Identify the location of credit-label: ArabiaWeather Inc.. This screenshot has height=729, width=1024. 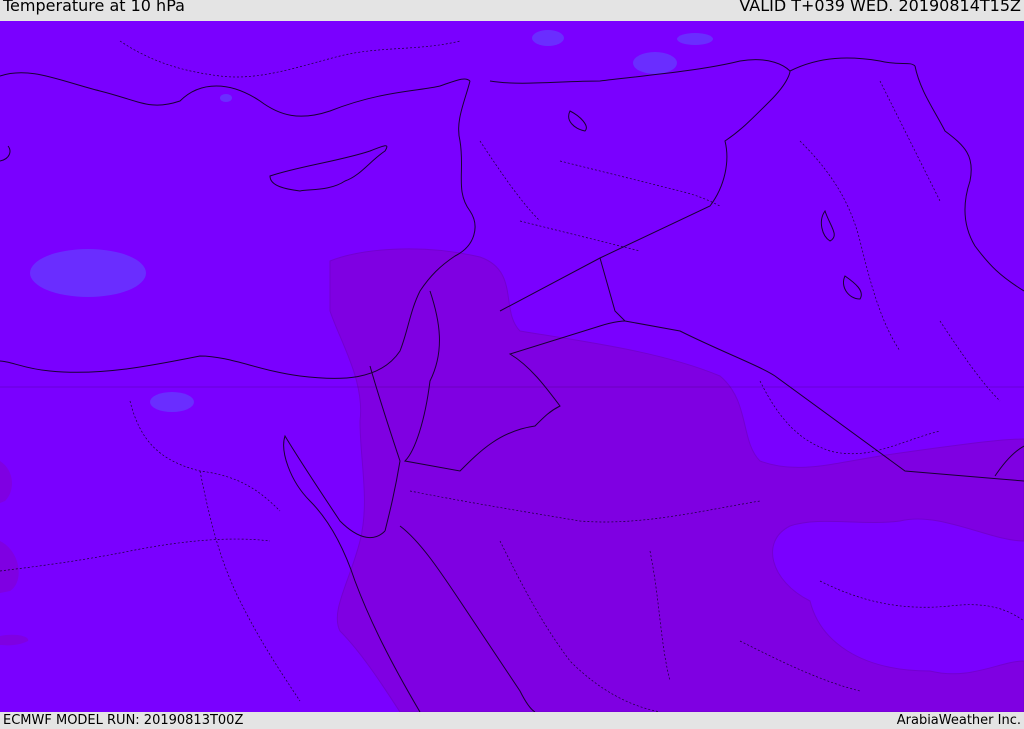
(958, 720).